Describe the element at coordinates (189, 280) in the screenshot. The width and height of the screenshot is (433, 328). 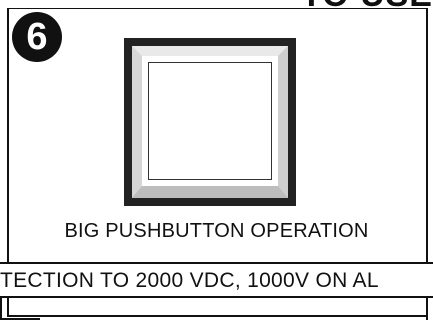
I see `banner-text: TECTION TO 2000 VDC, 1000V ON AL` at that location.